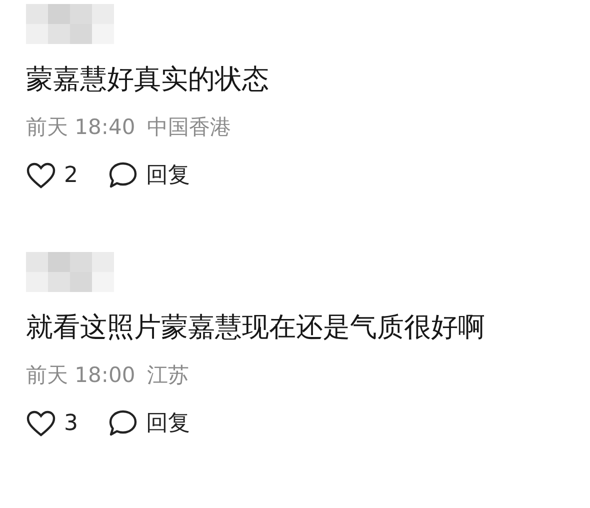  Describe the element at coordinates (148, 80) in the screenshot. I see `comment-text: 蒙嘉慧好真实的状态` at that location.